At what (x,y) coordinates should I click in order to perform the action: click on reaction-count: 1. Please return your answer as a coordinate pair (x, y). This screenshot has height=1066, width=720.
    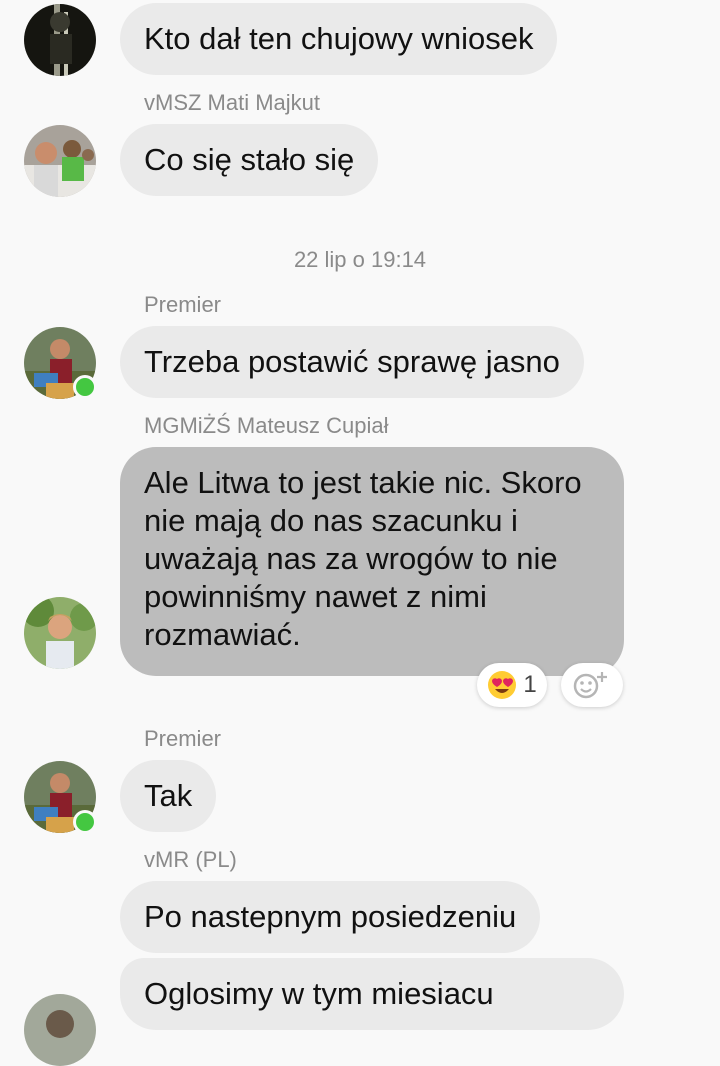
    Looking at the image, I should click on (530, 684).